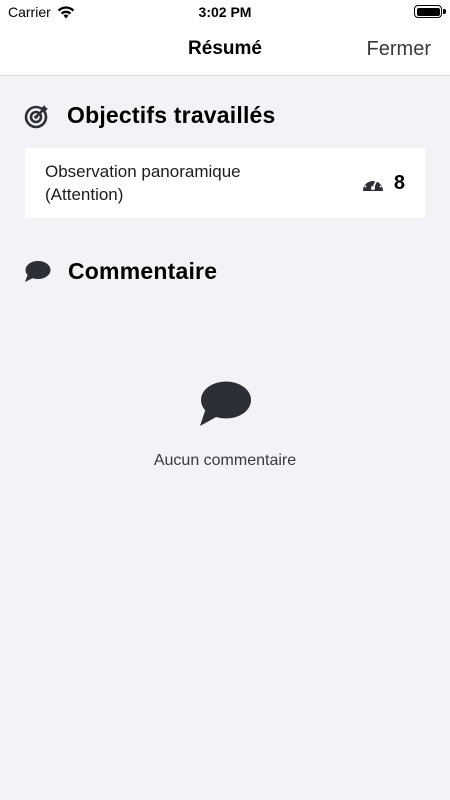 The image size is (450, 800). I want to click on battery-icon, so click(430, 11).